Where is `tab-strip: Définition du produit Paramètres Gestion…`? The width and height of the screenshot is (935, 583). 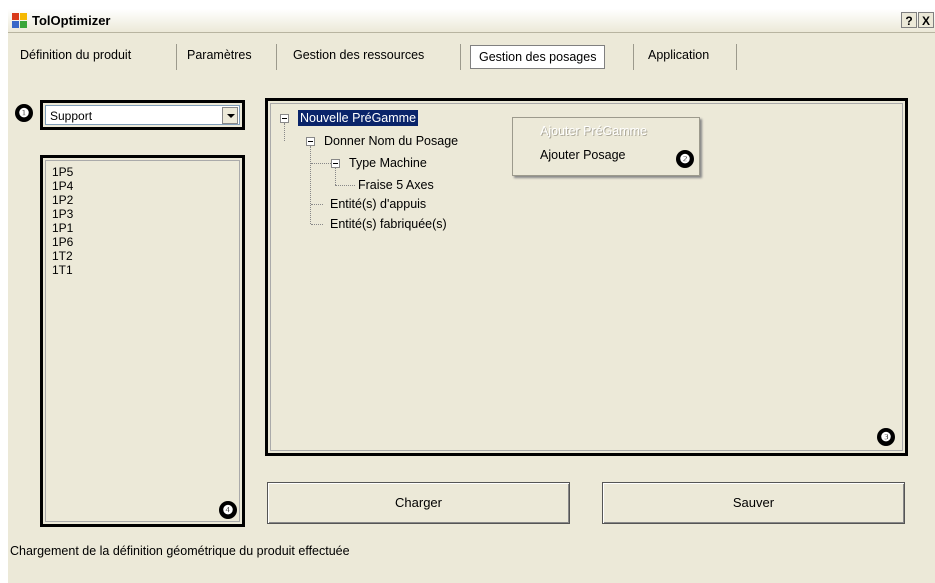 tab-strip: Définition du produit Paramètres Gestion… is located at coordinates (471, 55).